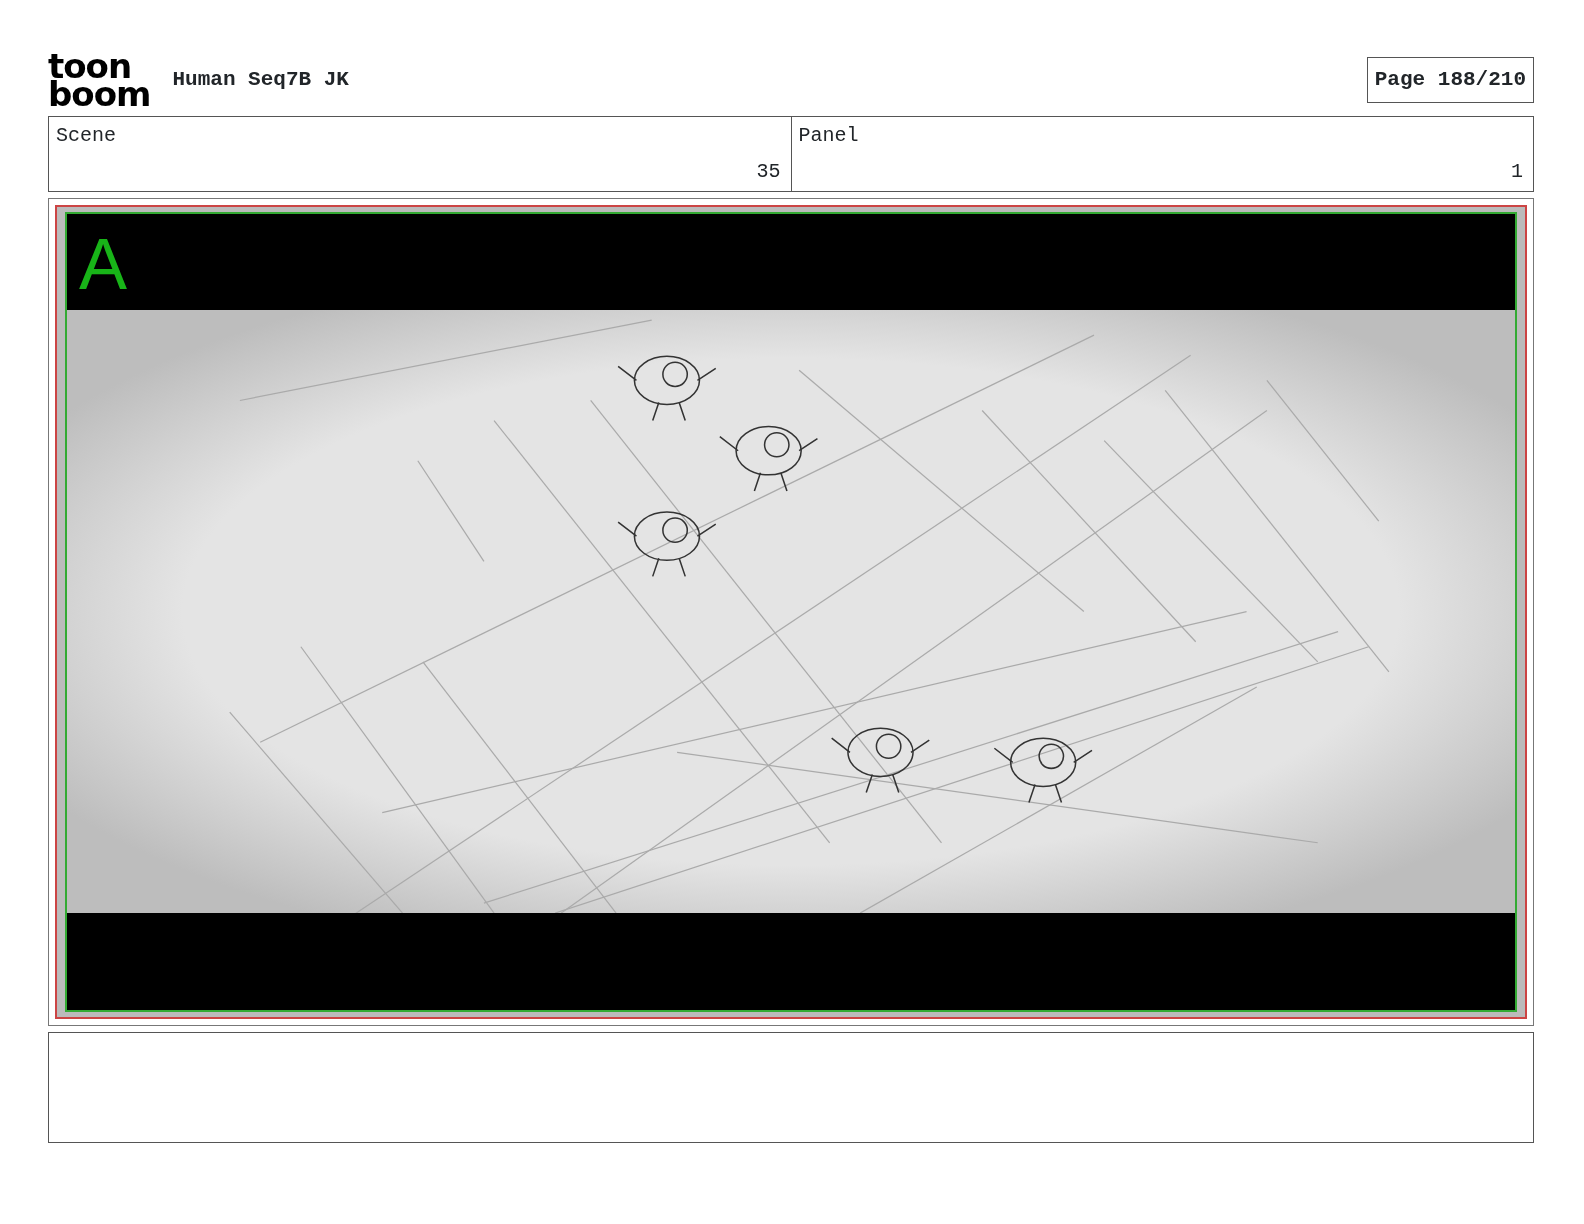 Image resolution: width=1584 pixels, height=1224 pixels. What do you see at coordinates (768, 172) in the screenshot?
I see `field-value: 35` at bounding box center [768, 172].